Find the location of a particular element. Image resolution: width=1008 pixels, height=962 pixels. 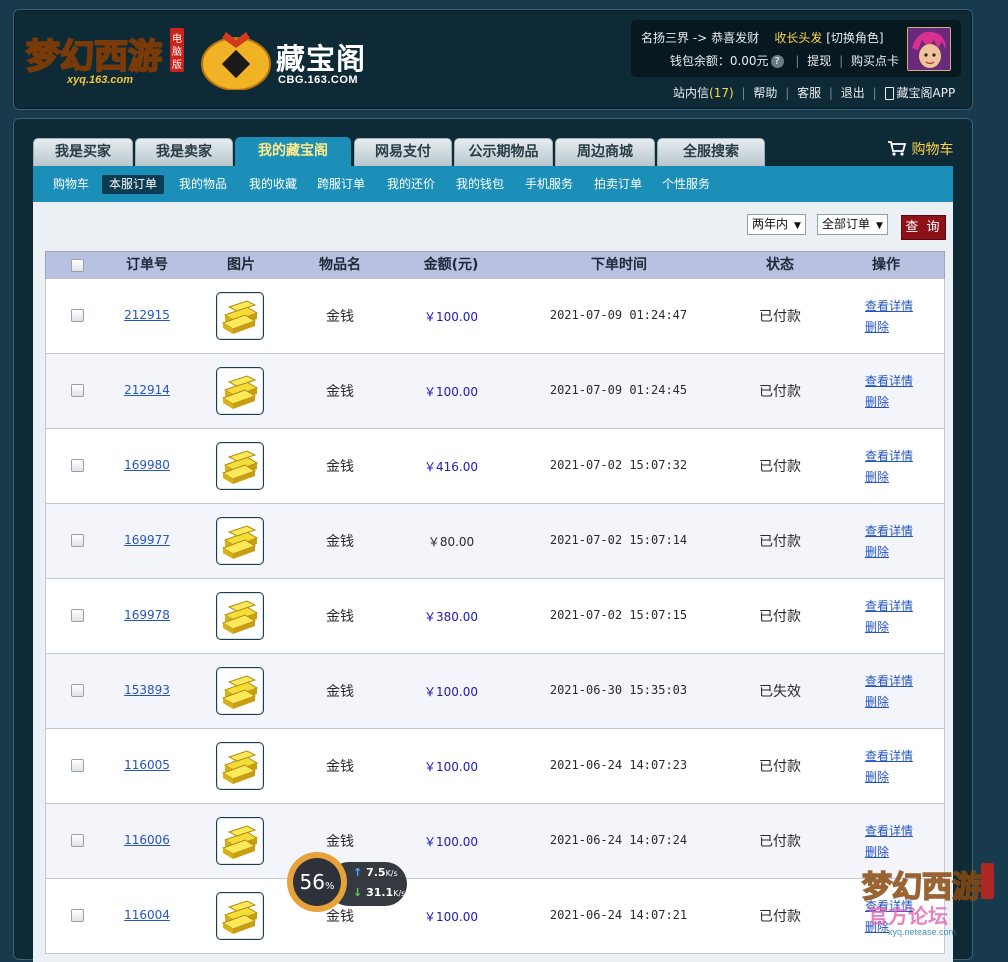

order-id-link: 169978 is located at coordinates (147, 615).